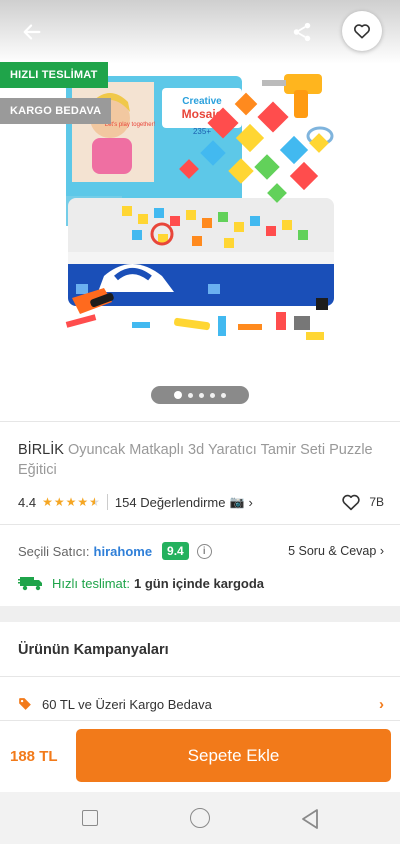 The image size is (400, 844). Describe the element at coordinates (90, 818) in the screenshot. I see `recent-apps-icon` at that location.